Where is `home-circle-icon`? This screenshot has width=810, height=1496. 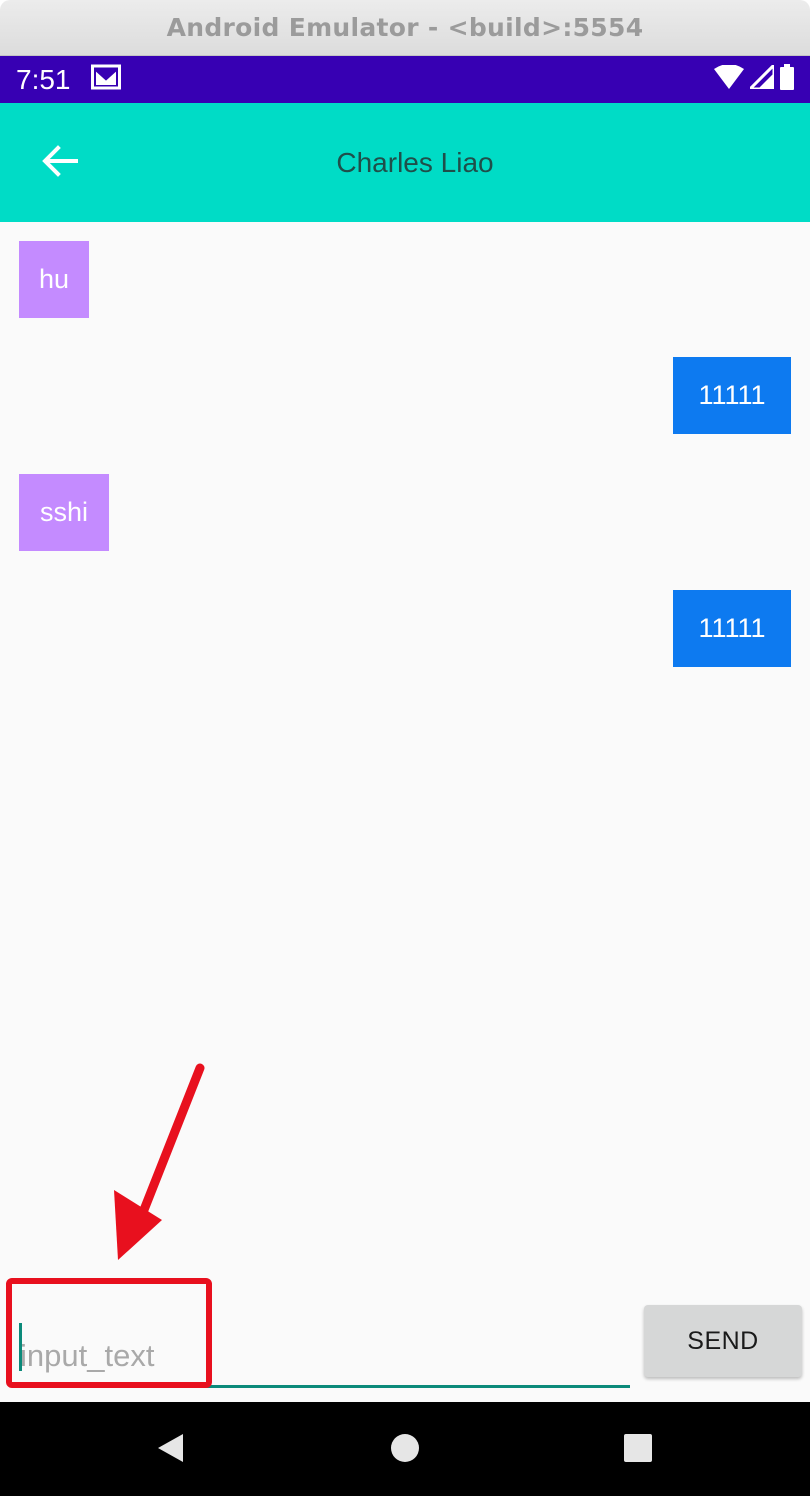 home-circle-icon is located at coordinates (405, 1450).